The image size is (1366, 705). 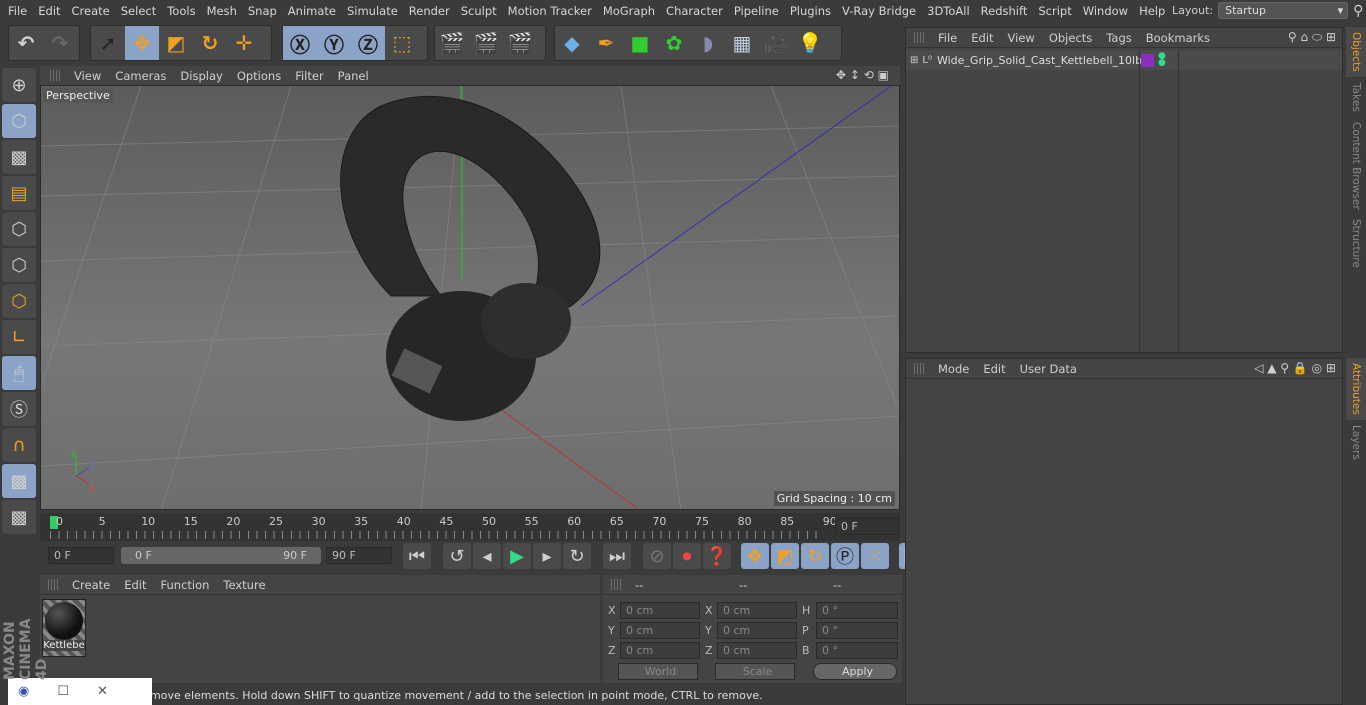 What do you see at coordinates (1356, 52) in the screenshot?
I see `tab-objects: Objects` at bounding box center [1356, 52].